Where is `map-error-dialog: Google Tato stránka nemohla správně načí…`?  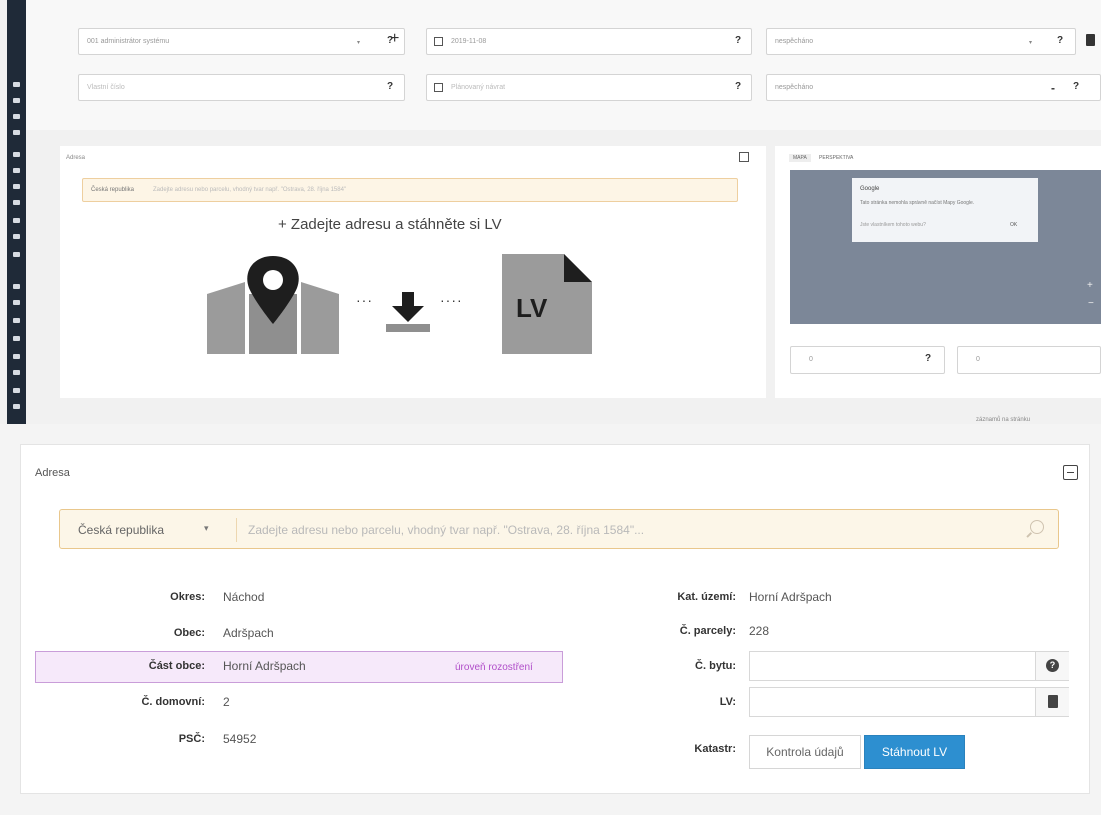
map-error-dialog: Google Tato stránka nemohla správně načí… is located at coordinates (945, 210).